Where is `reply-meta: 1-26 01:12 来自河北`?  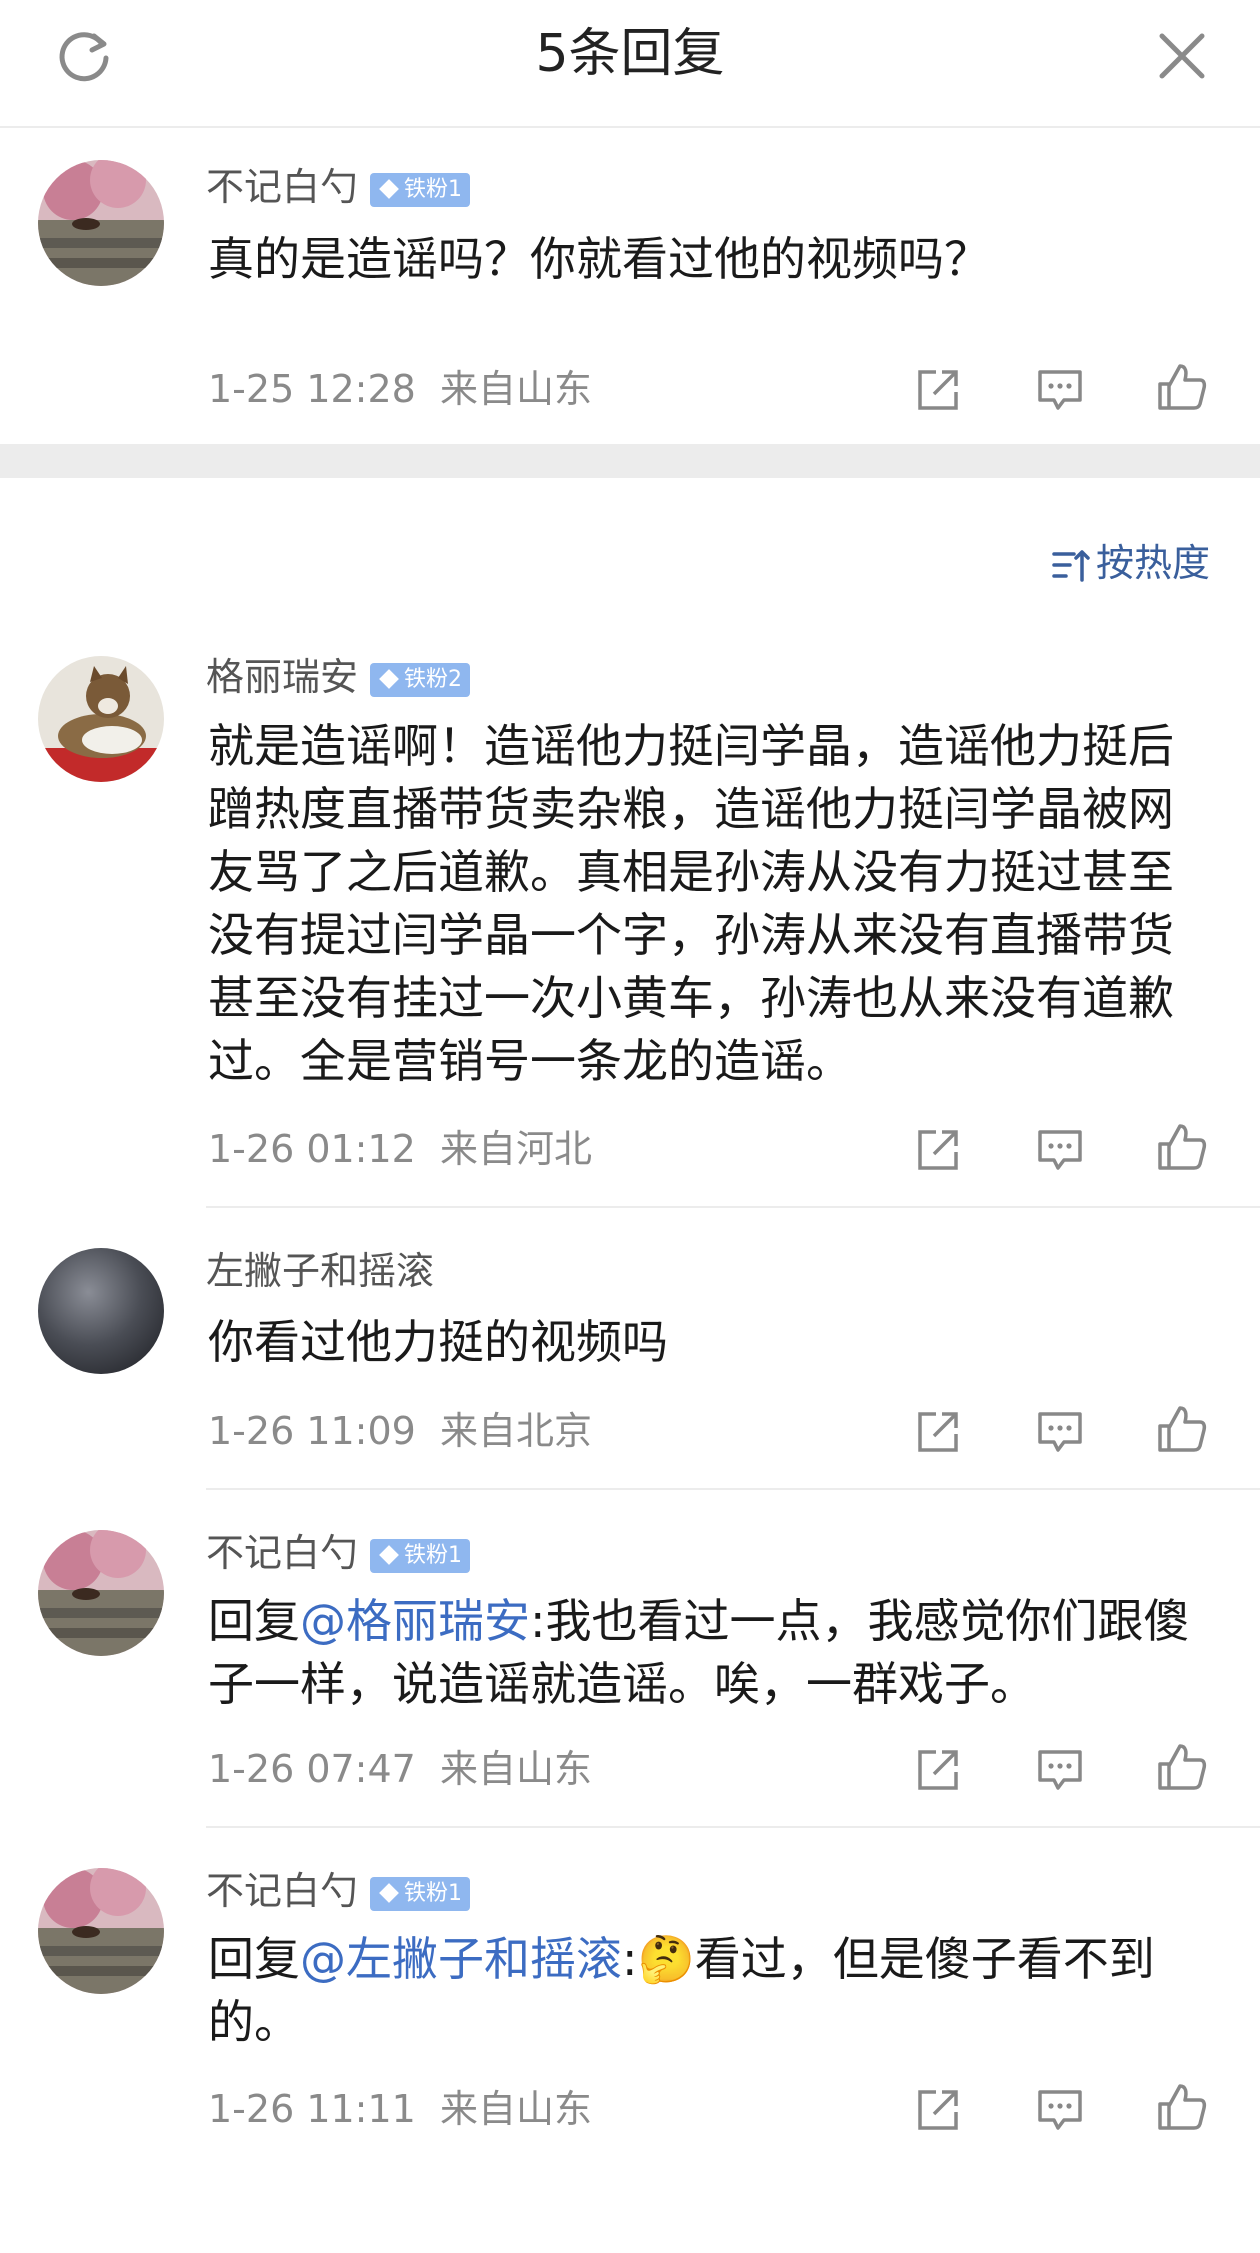
reply-meta: 1-26 01:12 来自河北 is located at coordinates (400, 1149).